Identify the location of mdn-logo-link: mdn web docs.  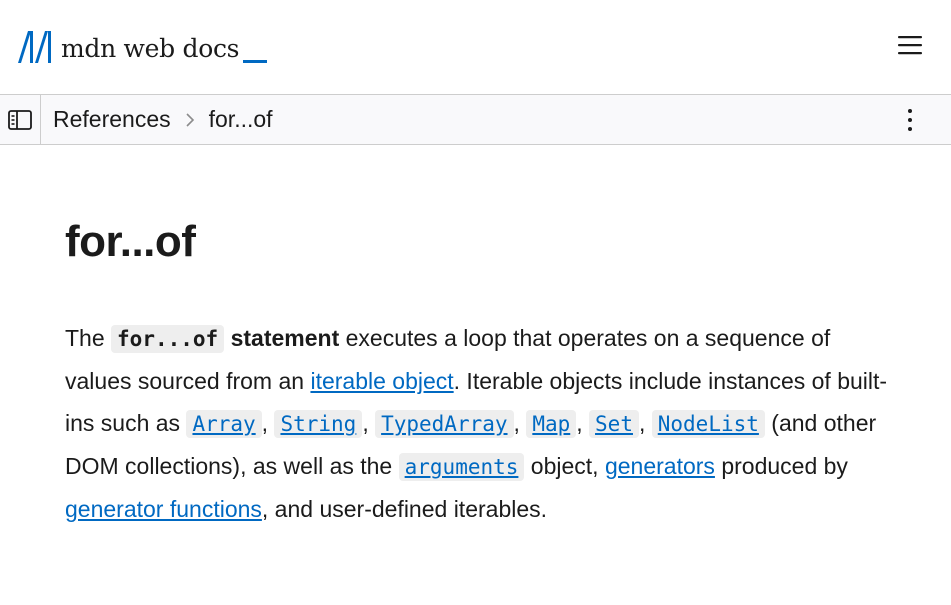
(142, 47).